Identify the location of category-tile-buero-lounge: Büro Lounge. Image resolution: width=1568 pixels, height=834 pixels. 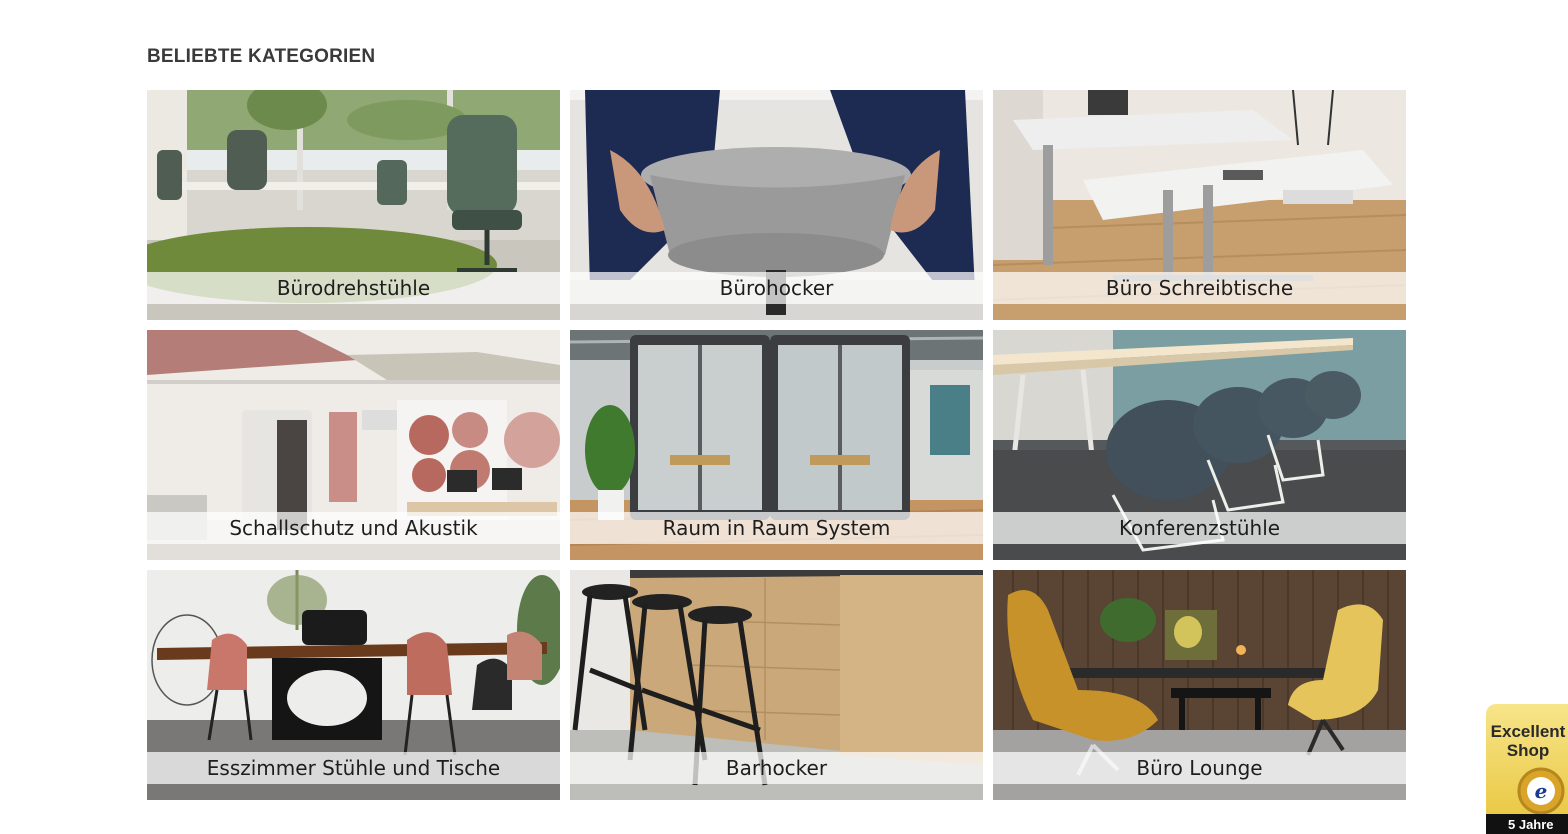
(1199, 685).